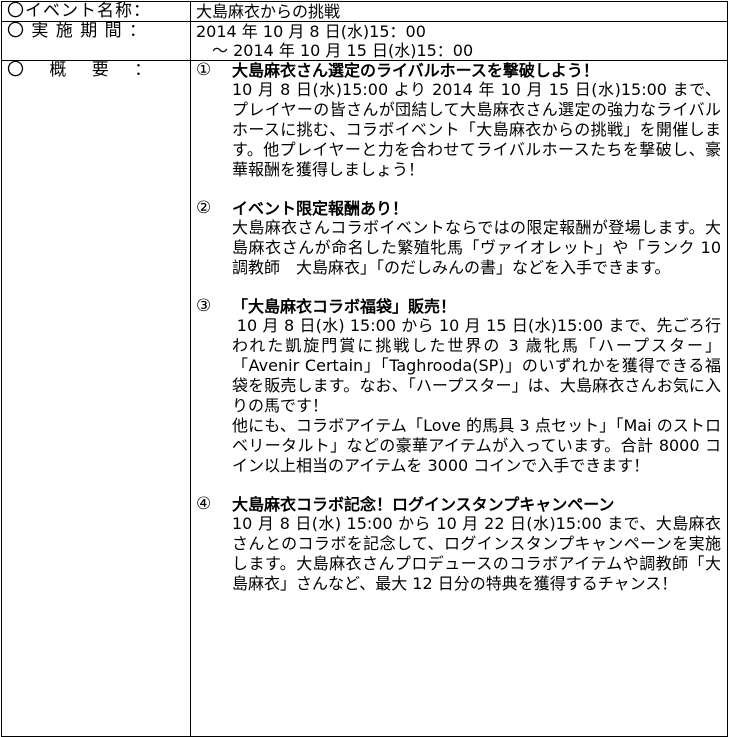  What do you see at coordinates (204, 70) in the screenshot?
I see `section-number: ①` at bounding box center [204, 70].